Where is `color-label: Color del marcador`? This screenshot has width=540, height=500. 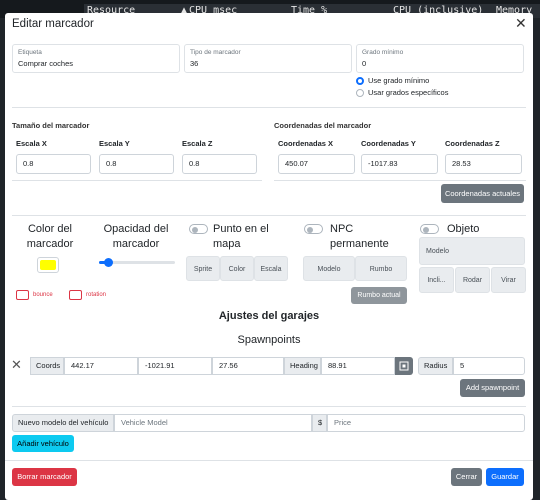 color-label: Color del marcador is located at coordinates (50, 236).